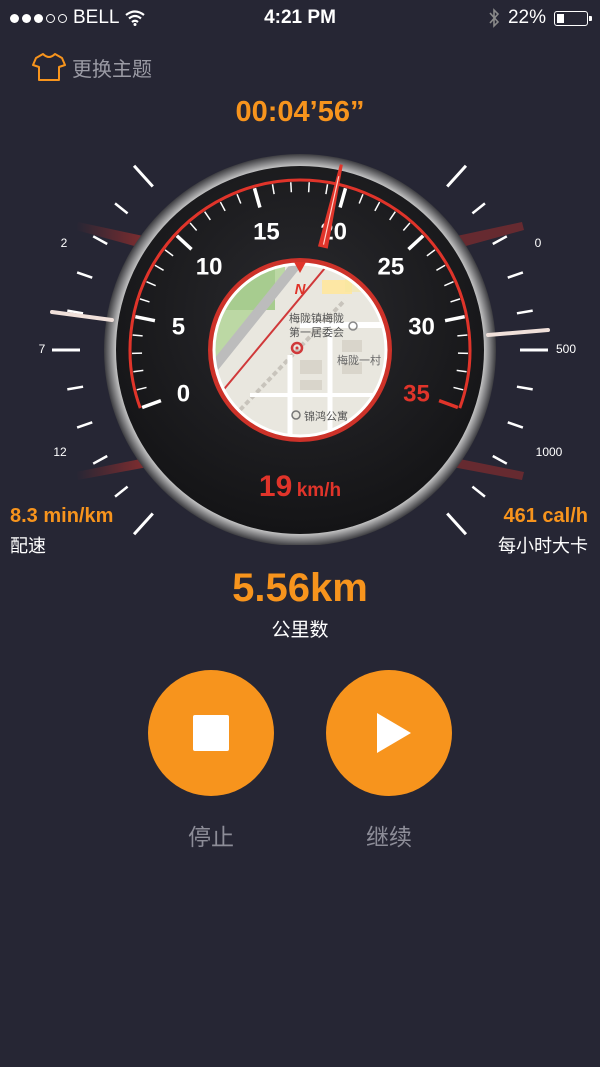  What do you see at coordinates (61, 531) in the screenshot?
I see `pace-stat: 8.3 min/km 配速` at bounding box center [61, 531].